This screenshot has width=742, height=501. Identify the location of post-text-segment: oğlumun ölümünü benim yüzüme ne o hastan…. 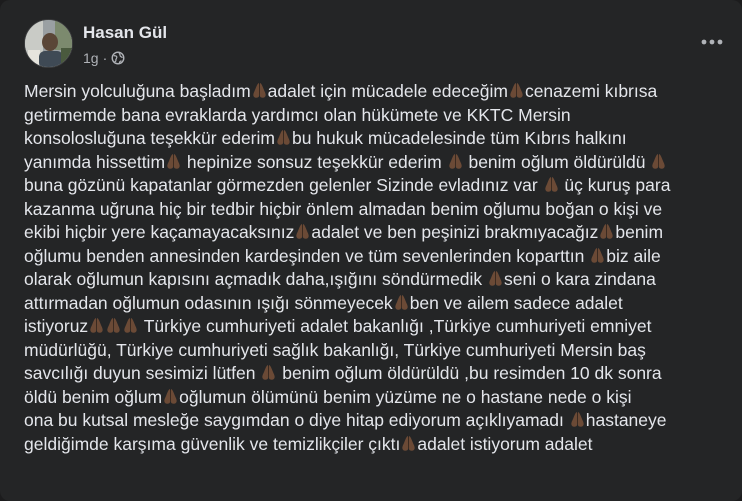
(405, 396).